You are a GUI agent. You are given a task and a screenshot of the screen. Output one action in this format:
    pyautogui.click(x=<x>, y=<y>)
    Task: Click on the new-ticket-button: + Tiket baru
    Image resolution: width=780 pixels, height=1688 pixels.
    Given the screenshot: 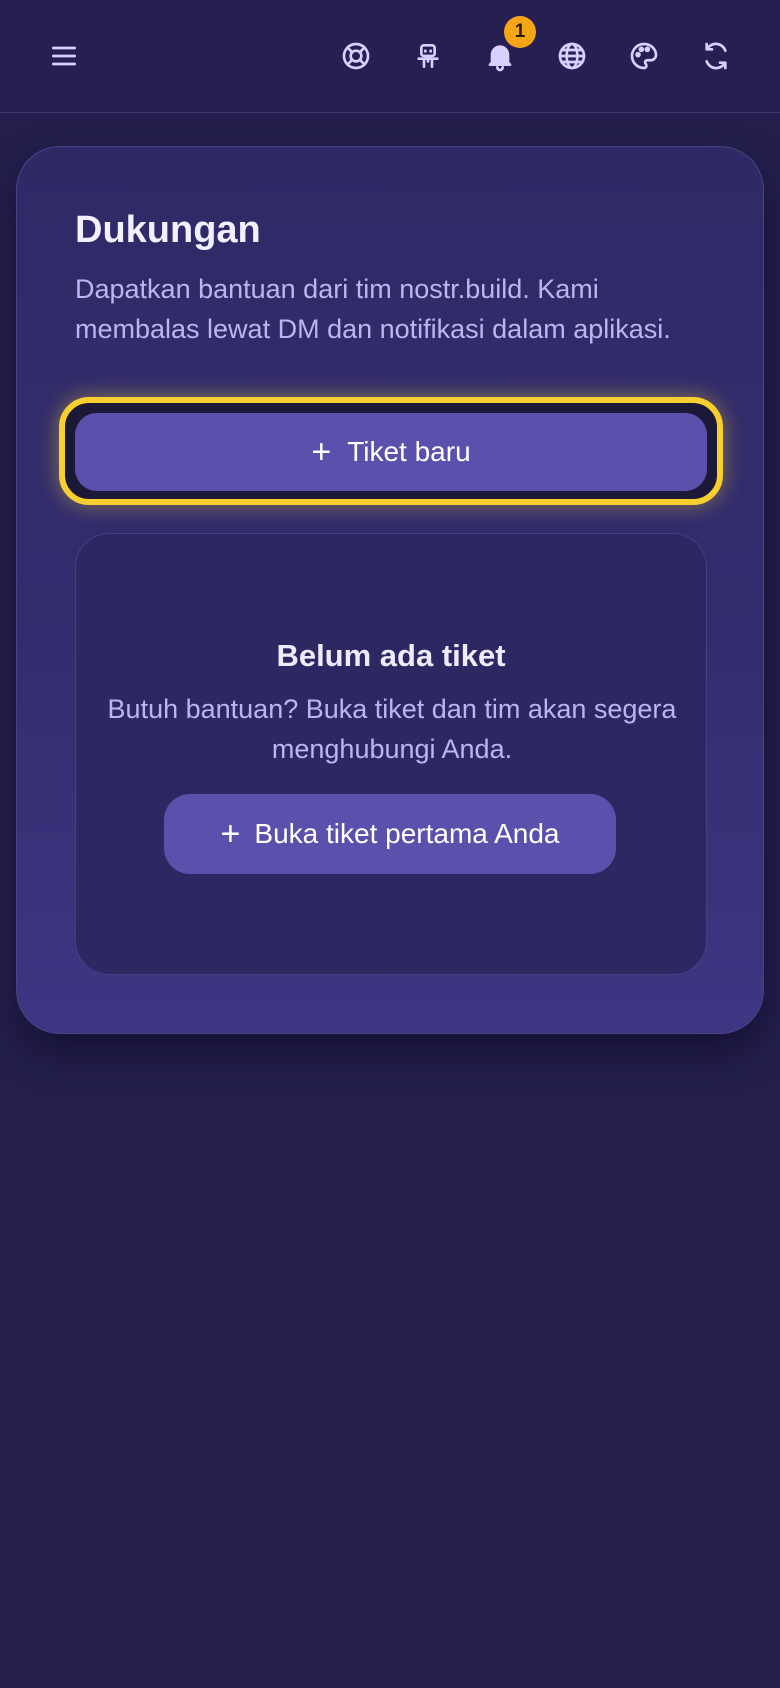 What is the action you would take?
    pyautogui.click(x=391, y=452)
    